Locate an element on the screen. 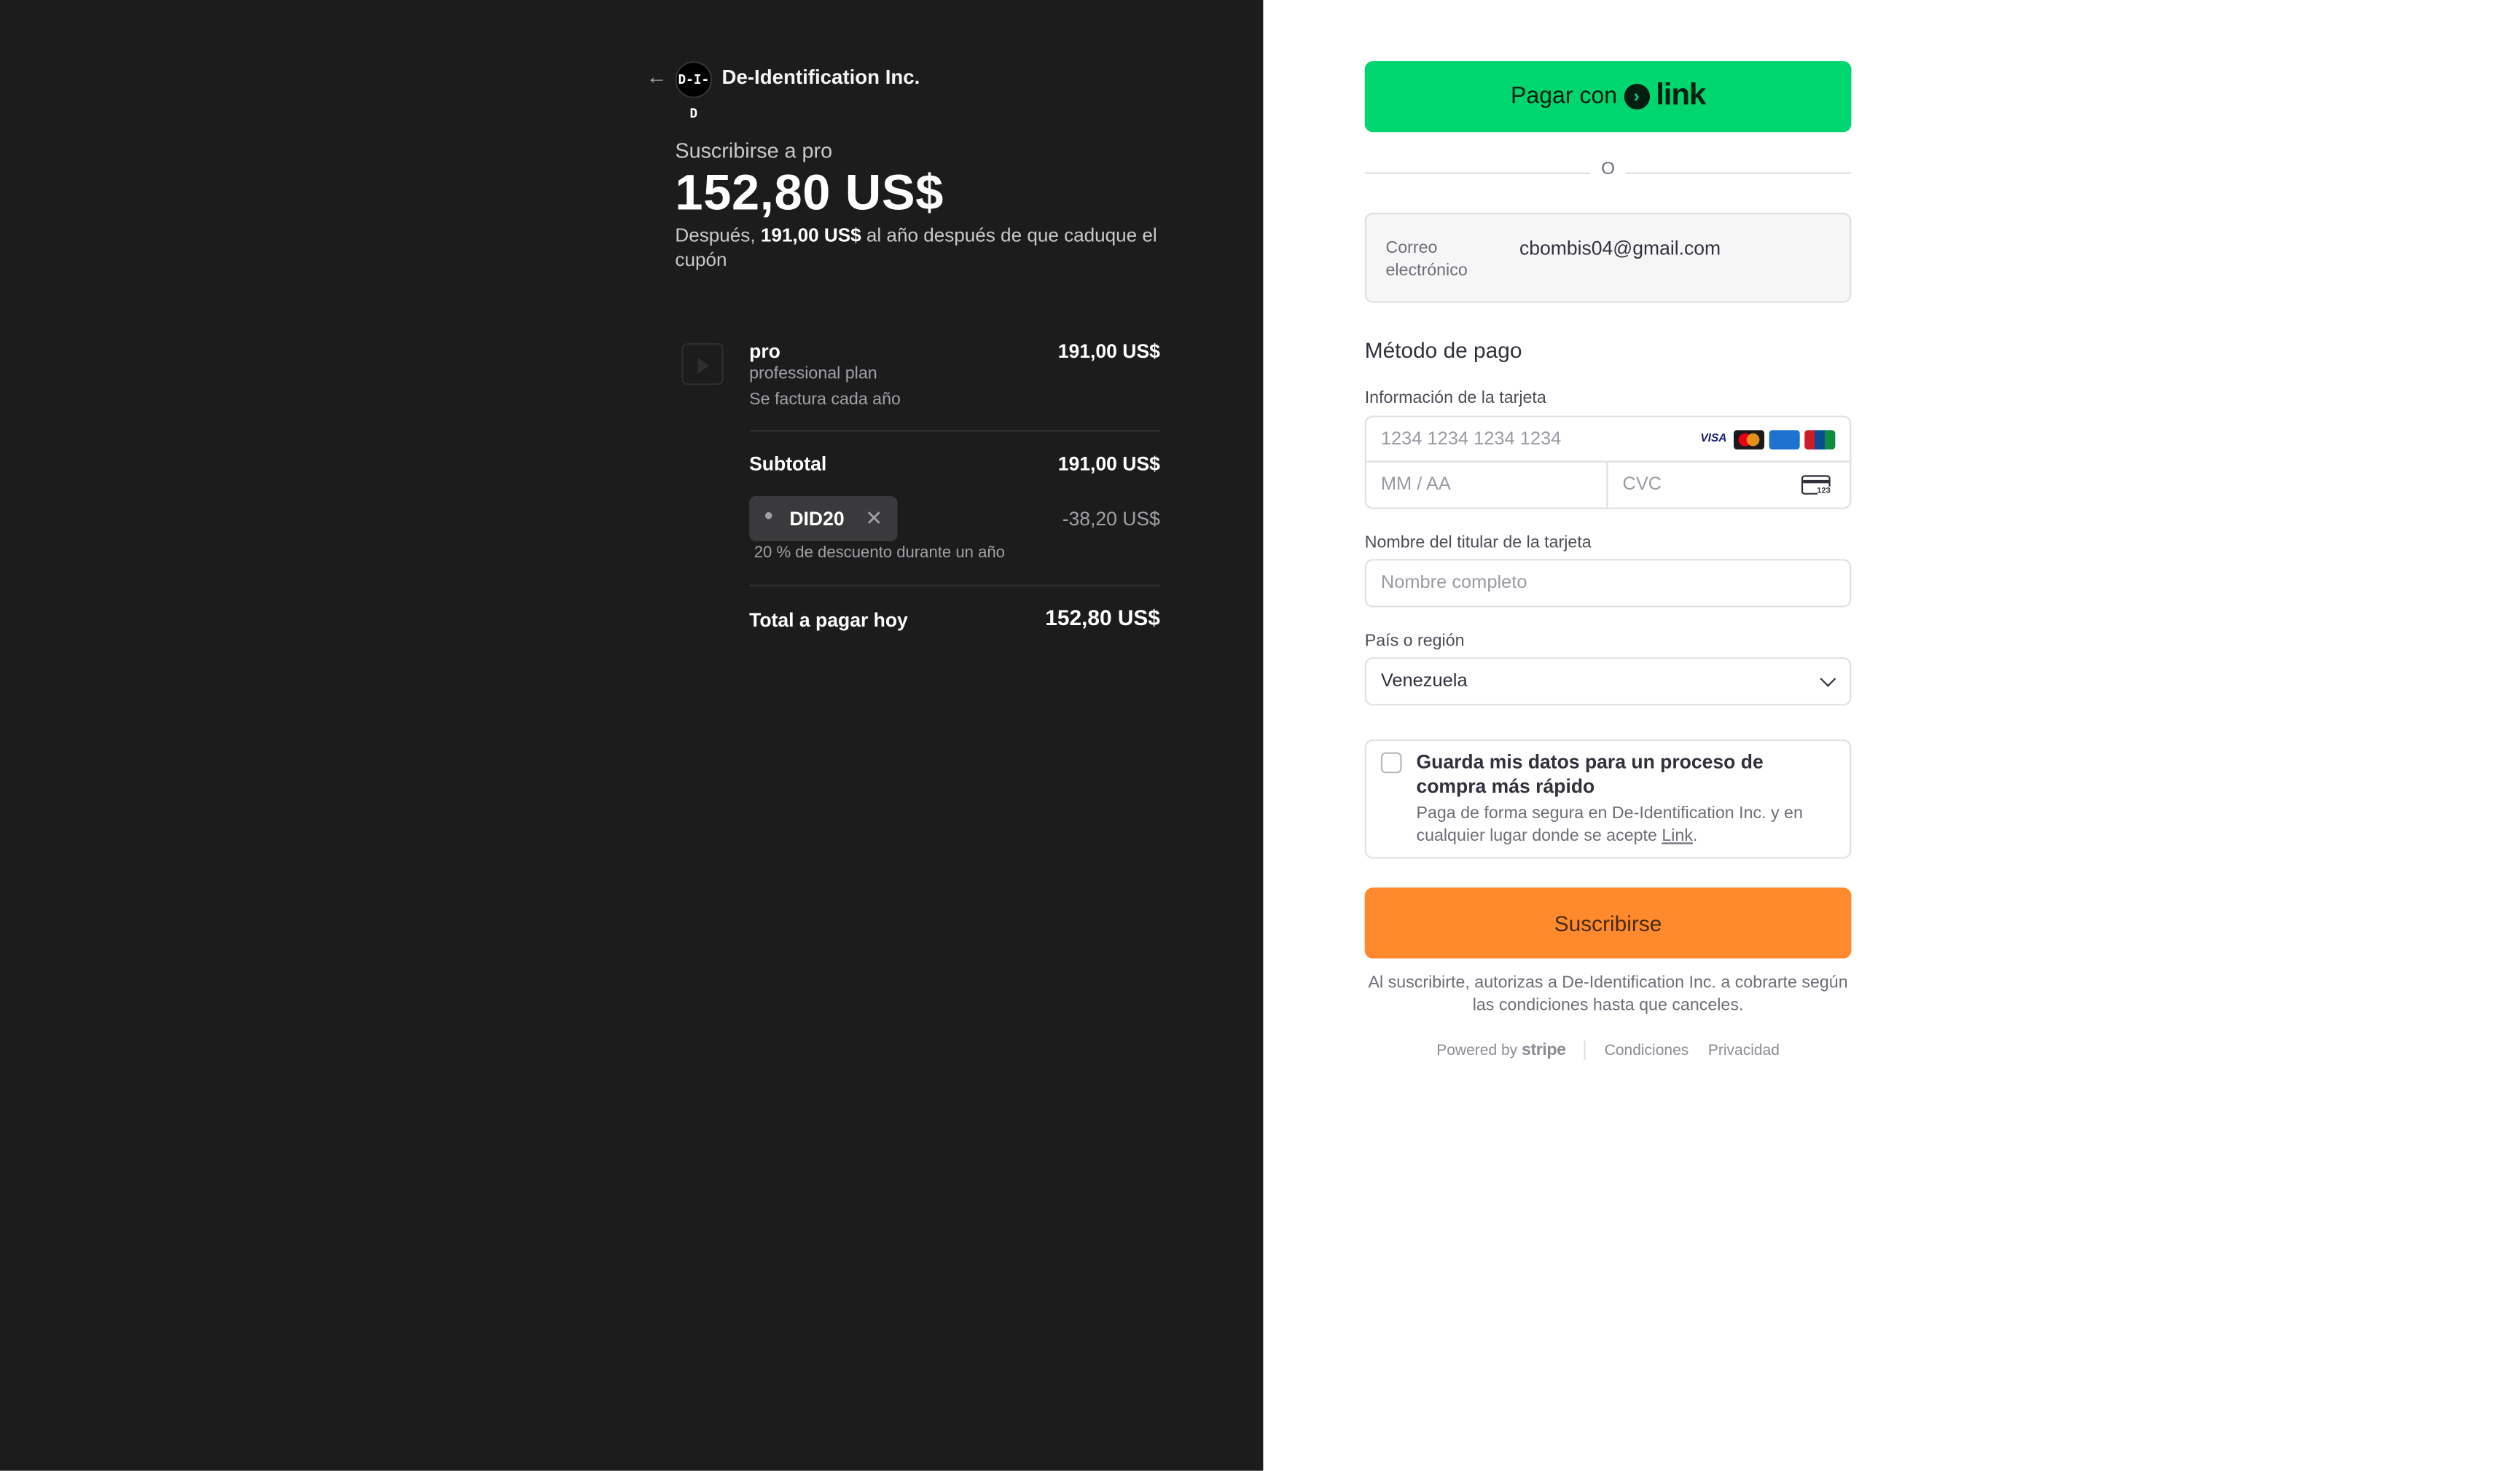  remove-promo-icon: ✕ is located at coordinates (874, 518).